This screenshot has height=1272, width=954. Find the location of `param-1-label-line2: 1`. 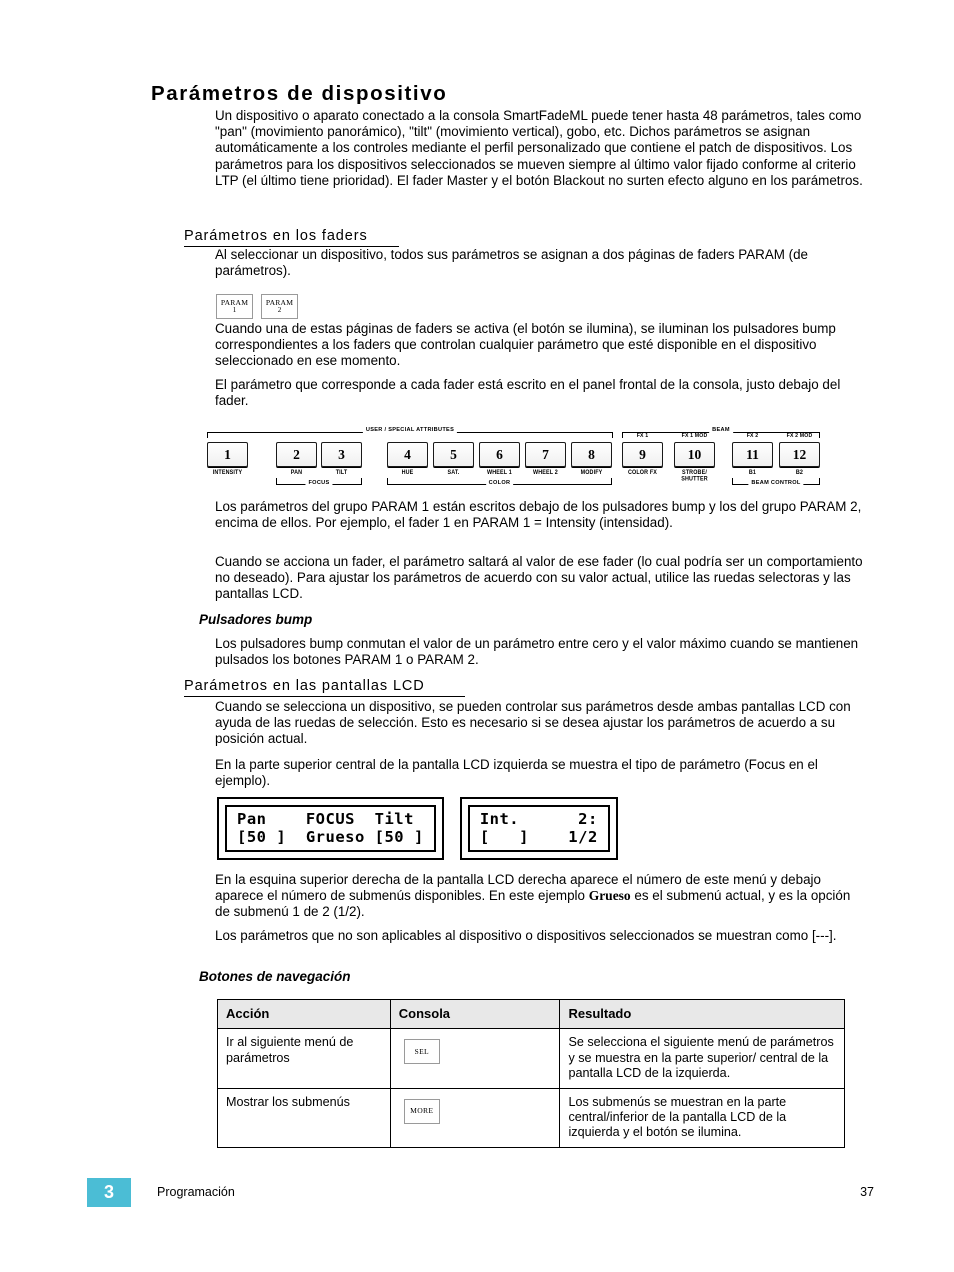

param-1-label-line2: 1 is located at coordinates (234, 310).